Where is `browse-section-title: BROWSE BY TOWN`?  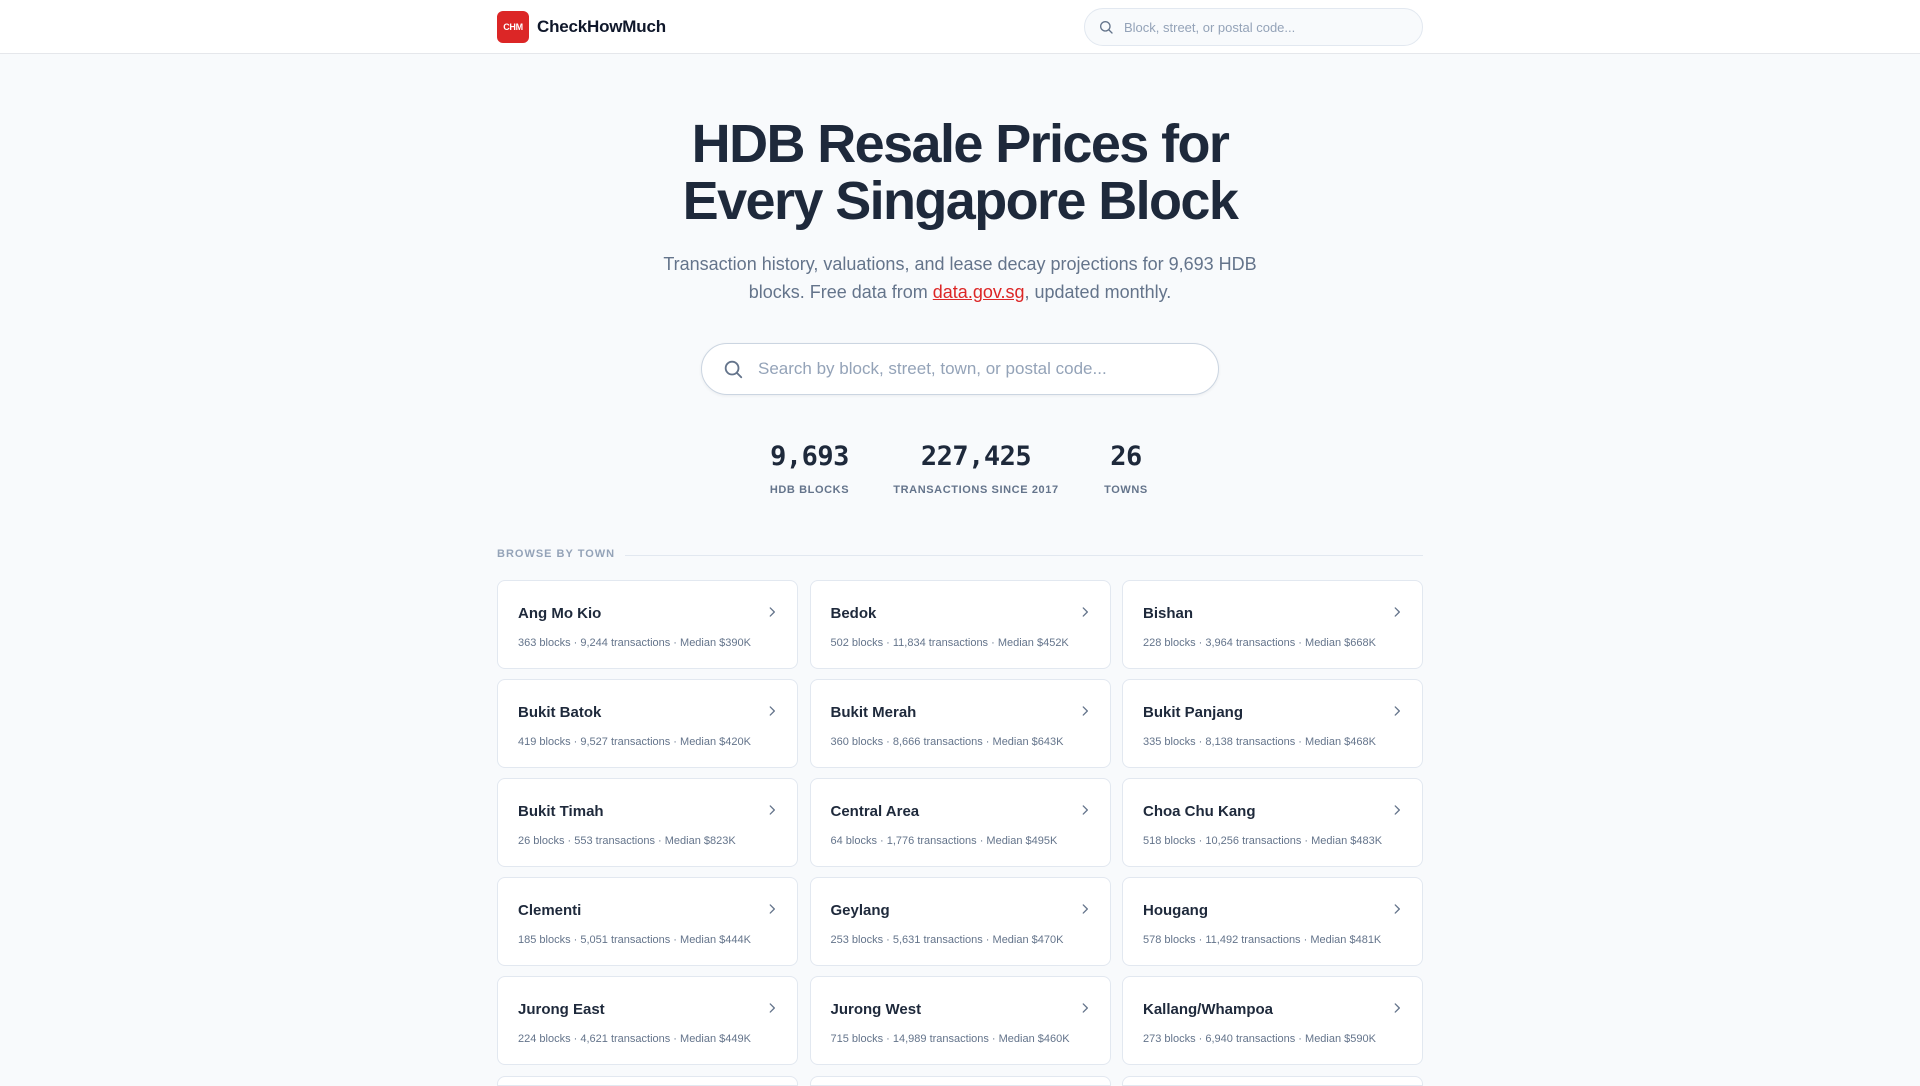 browse-section-title: BROWSE BY TOWN is located at coordinates (556, 554).